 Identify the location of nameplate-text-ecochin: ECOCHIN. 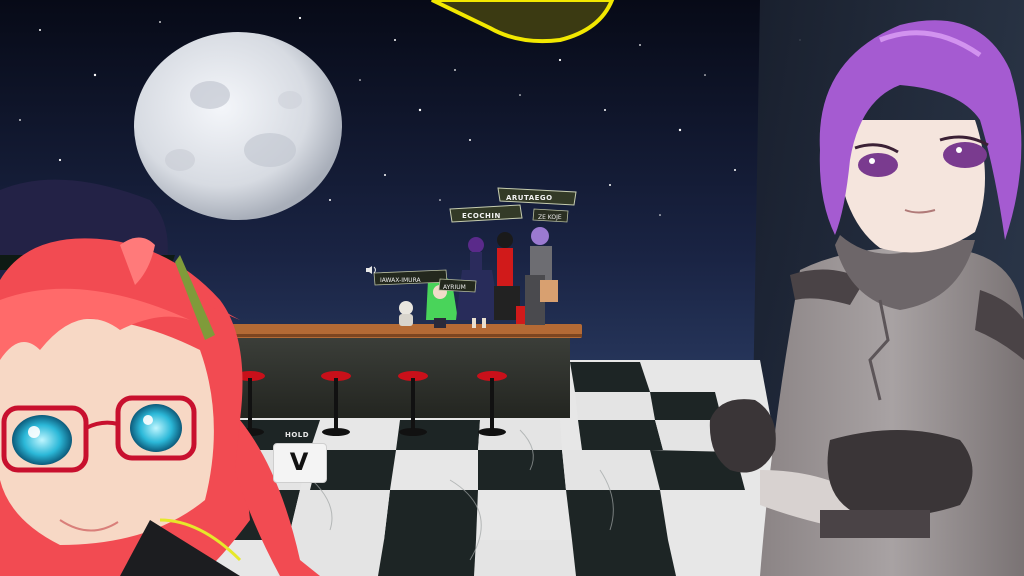
(481, 216).